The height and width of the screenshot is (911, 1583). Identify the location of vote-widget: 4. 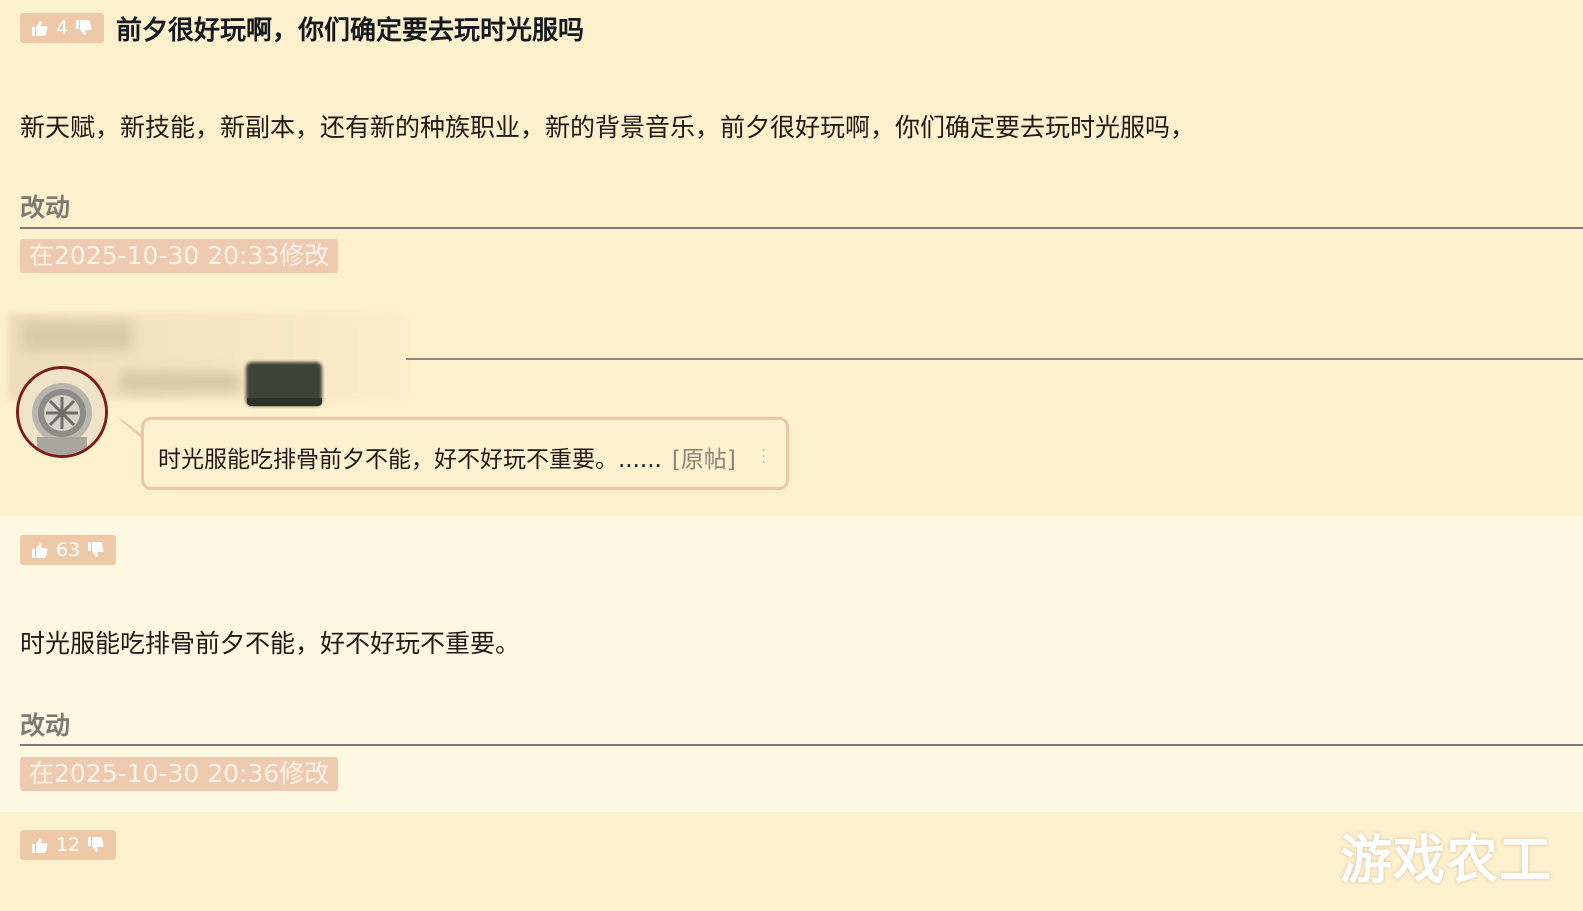
(62, 28).